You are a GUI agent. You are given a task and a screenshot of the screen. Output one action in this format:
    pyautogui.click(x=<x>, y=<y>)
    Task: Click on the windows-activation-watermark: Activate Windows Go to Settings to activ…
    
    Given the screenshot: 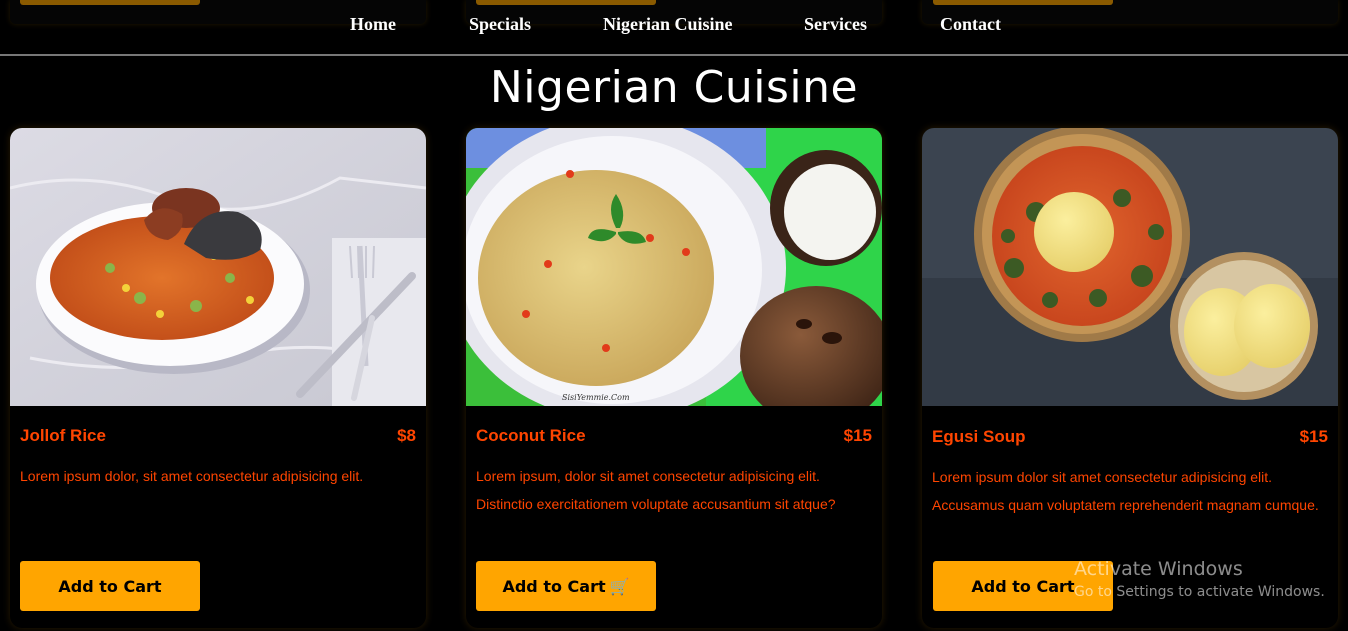 What is the action you would take?
    pyautogui.click(x=1199, y=579)
    